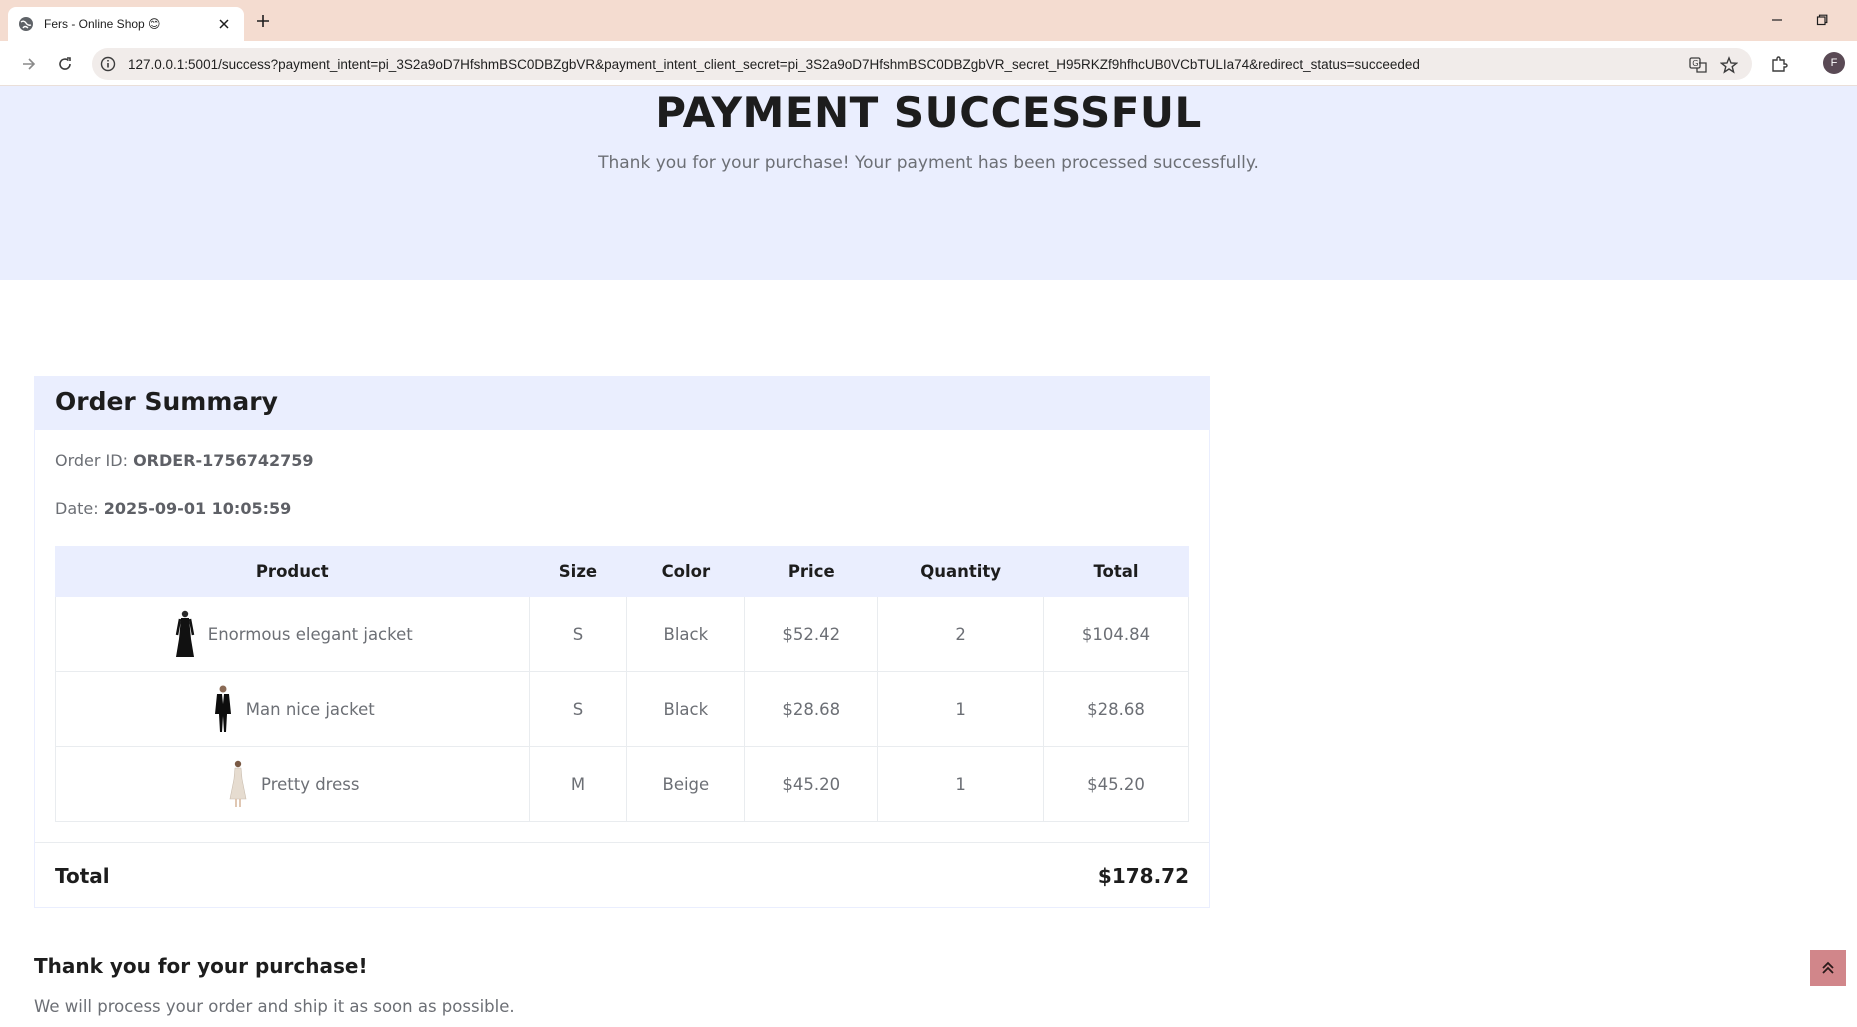 The width and height of the screenshot is (1857, 1027). What do you see at coordinates (811, 571) in the screenshot?
I see `column-header-price: Price` at bounding box center [811, 571].